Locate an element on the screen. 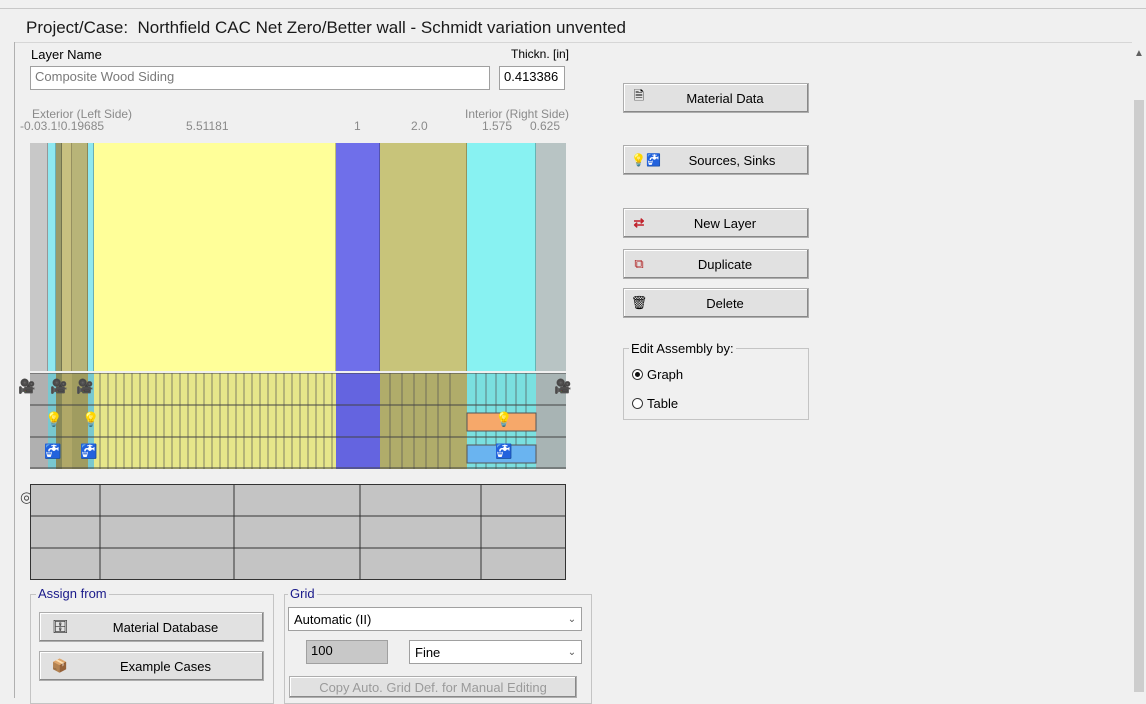 This screenshot has width=1146, height=704. trash-icon: 🗑 is located at coordinates (639, 302).